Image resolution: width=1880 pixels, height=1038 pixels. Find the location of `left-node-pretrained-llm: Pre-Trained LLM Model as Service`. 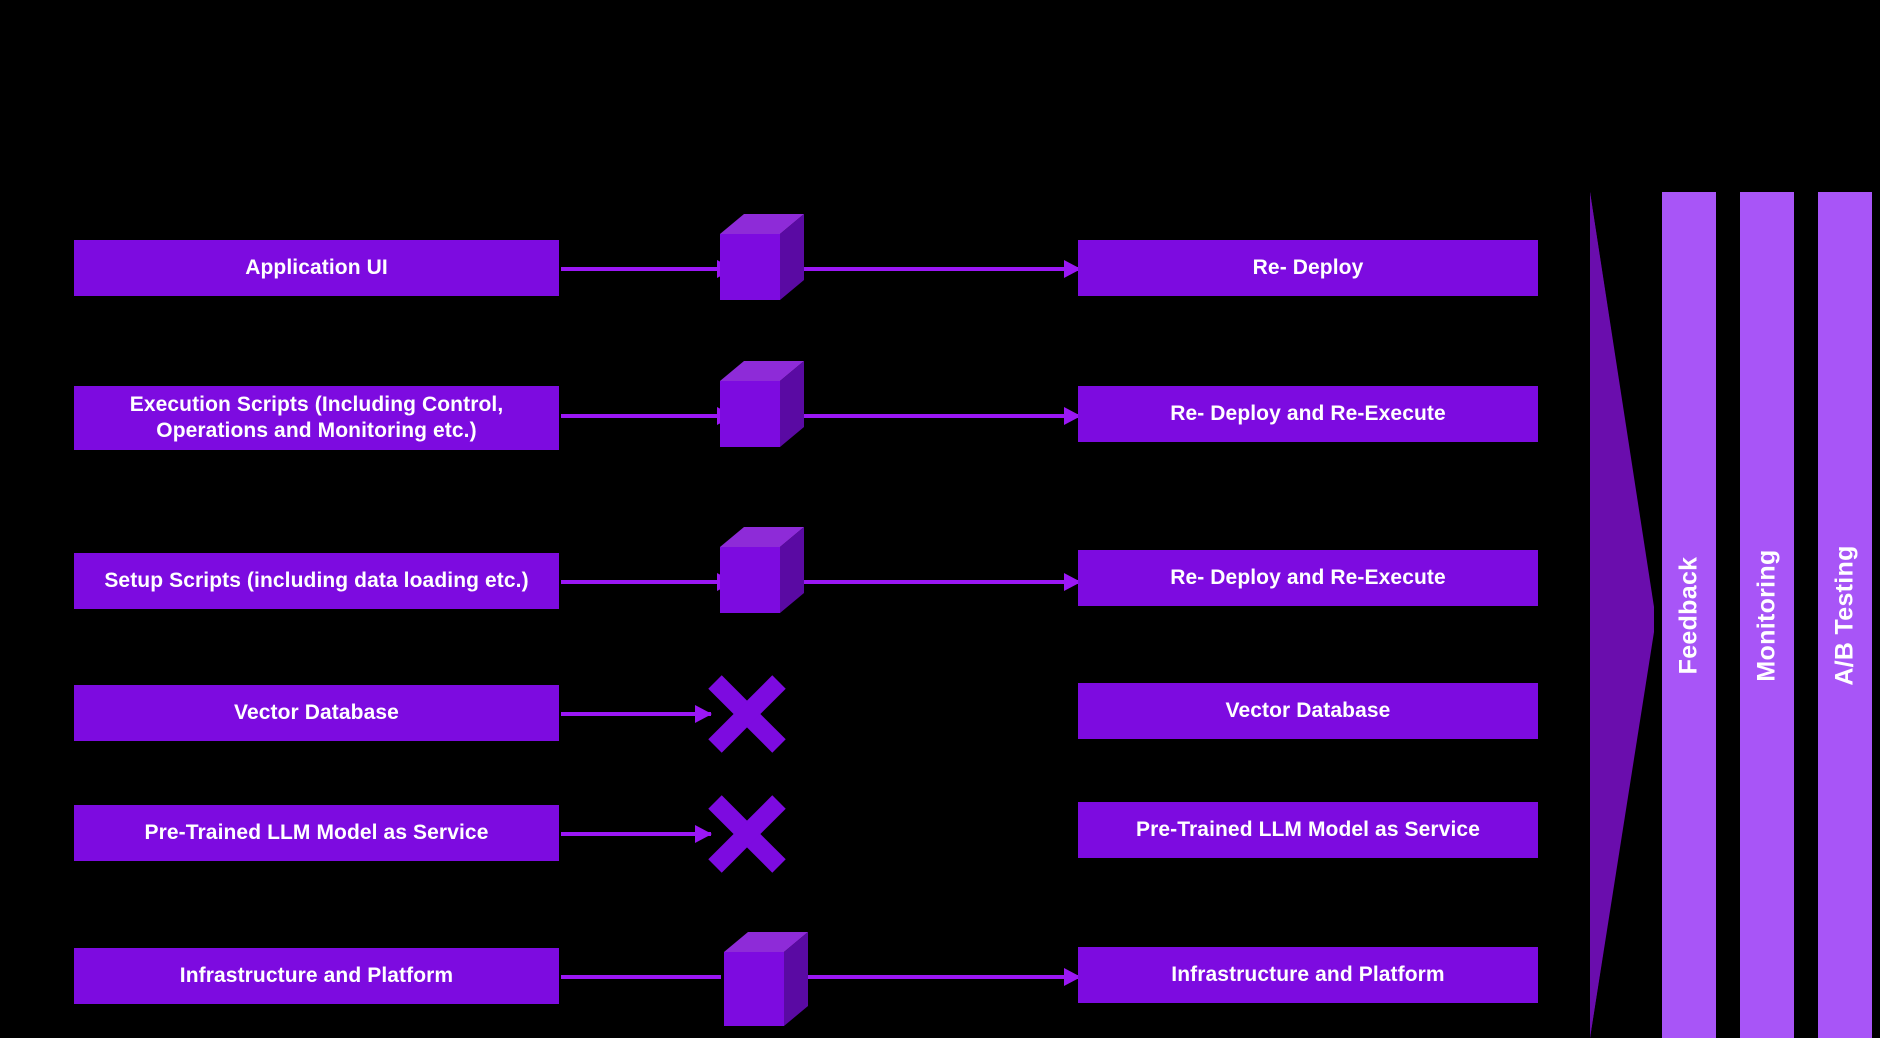

left-node-pretrained-llm: Pre-Trained LLM Model as Service is located at coordinates (316, 833).